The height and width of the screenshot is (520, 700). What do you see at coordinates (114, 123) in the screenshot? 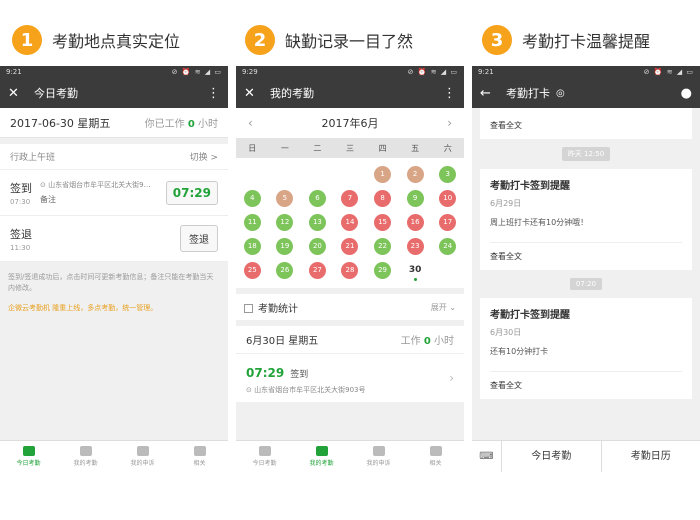
I see `date-row: 2017-06-30 星期五 你已工作 0 小时` at bounding box center [114, 123].